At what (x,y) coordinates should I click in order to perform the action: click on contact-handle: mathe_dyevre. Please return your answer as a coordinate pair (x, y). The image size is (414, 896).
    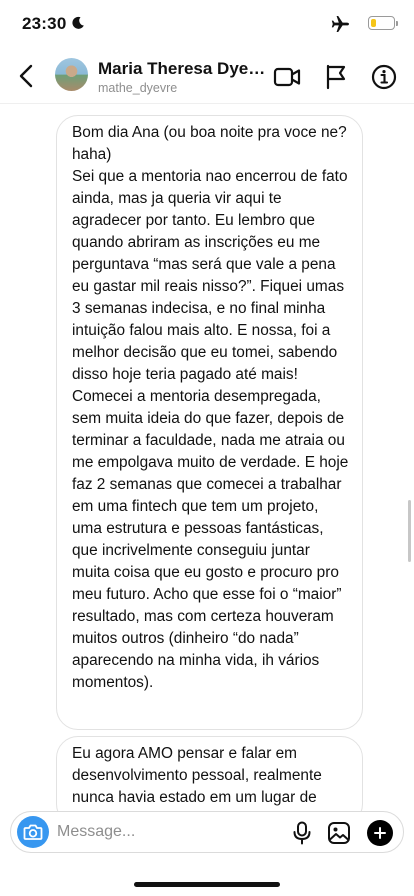
    Looking at the image, I should click on (137, 88).